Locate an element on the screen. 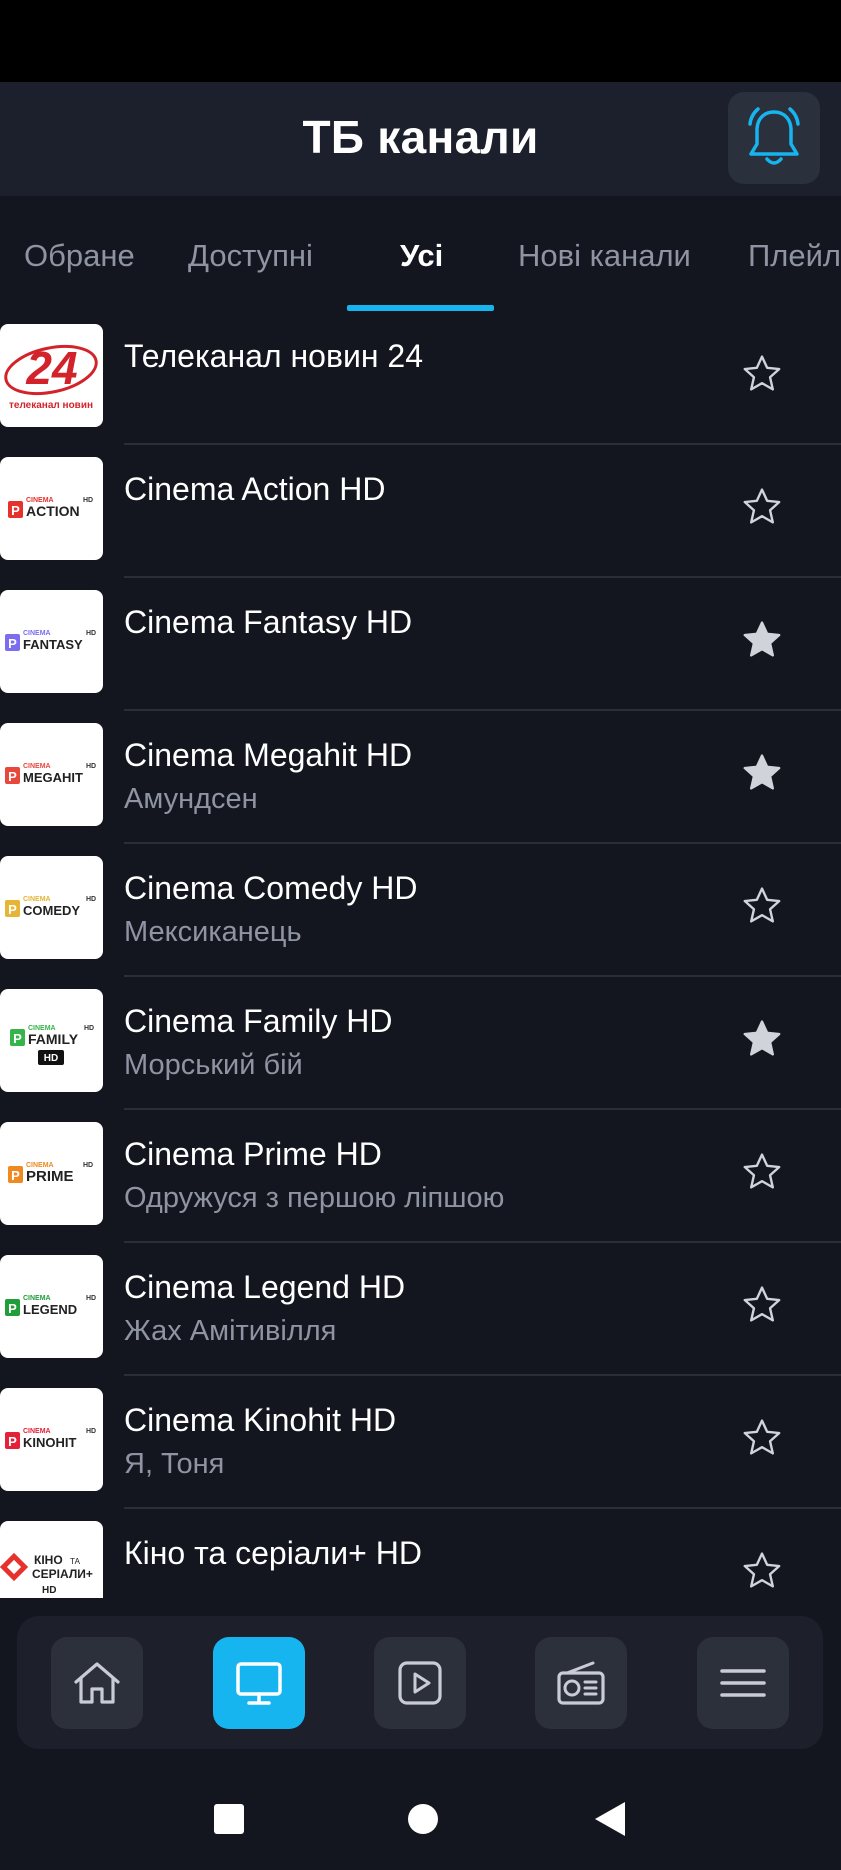 This screenshot has height=1870, width=841. svg-text: PRIME is located at coordinates (50, 1176).